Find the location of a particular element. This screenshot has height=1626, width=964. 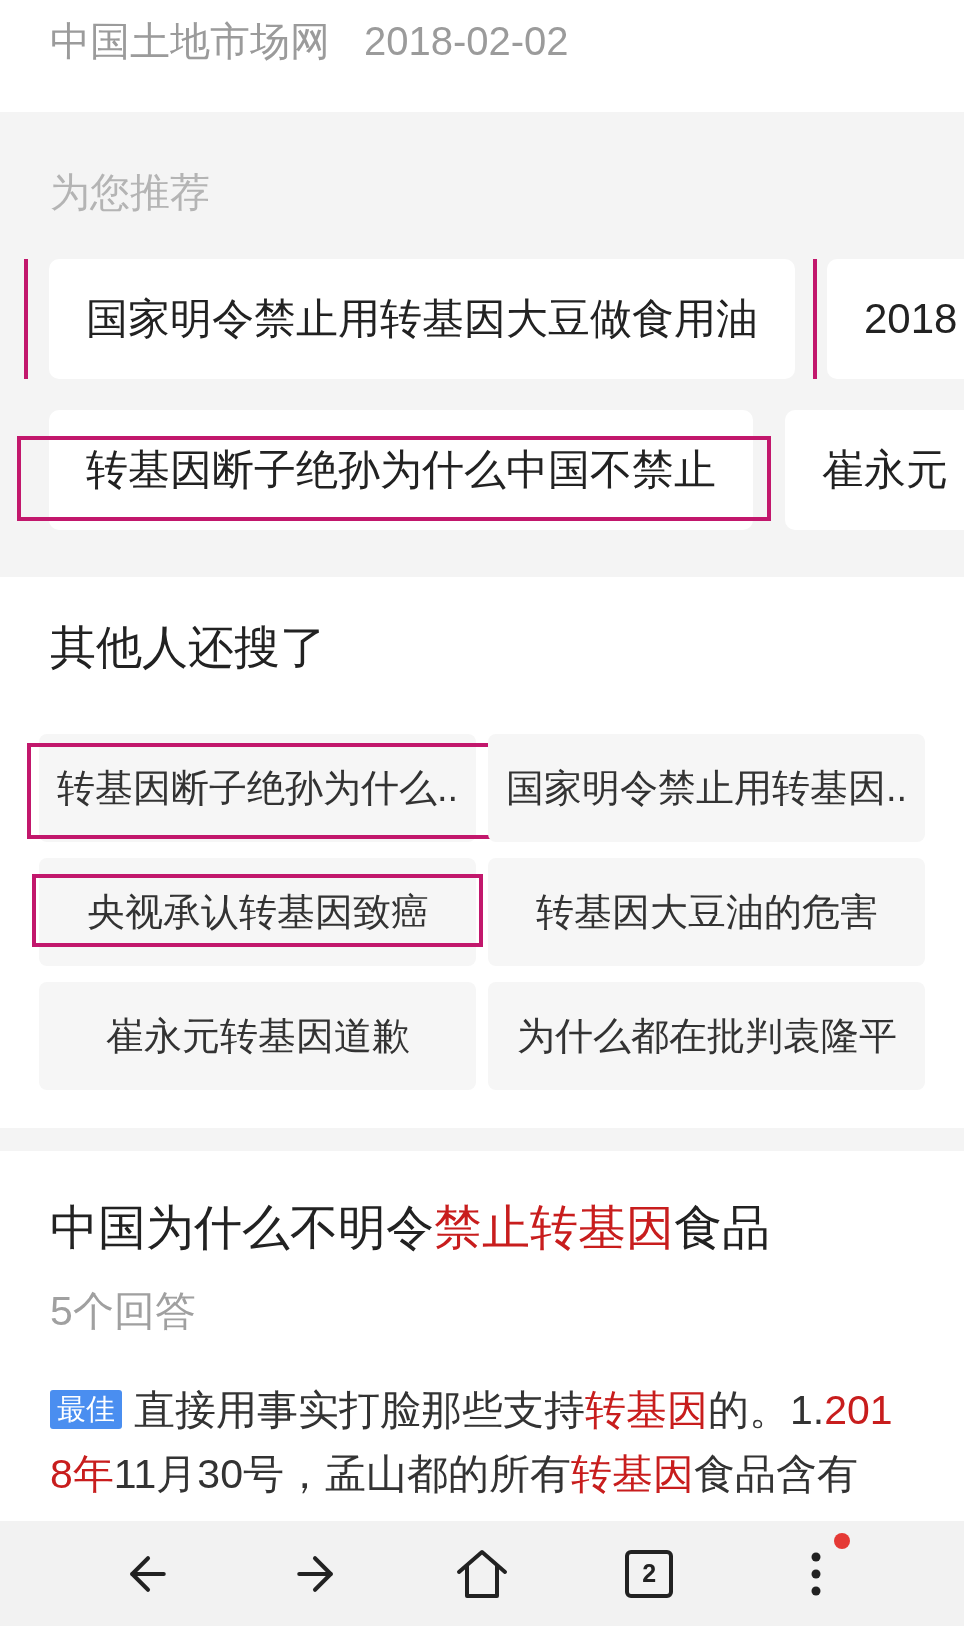

related-search-chip: 央视承认转基因致癌 is located at coordinates (257, 912).